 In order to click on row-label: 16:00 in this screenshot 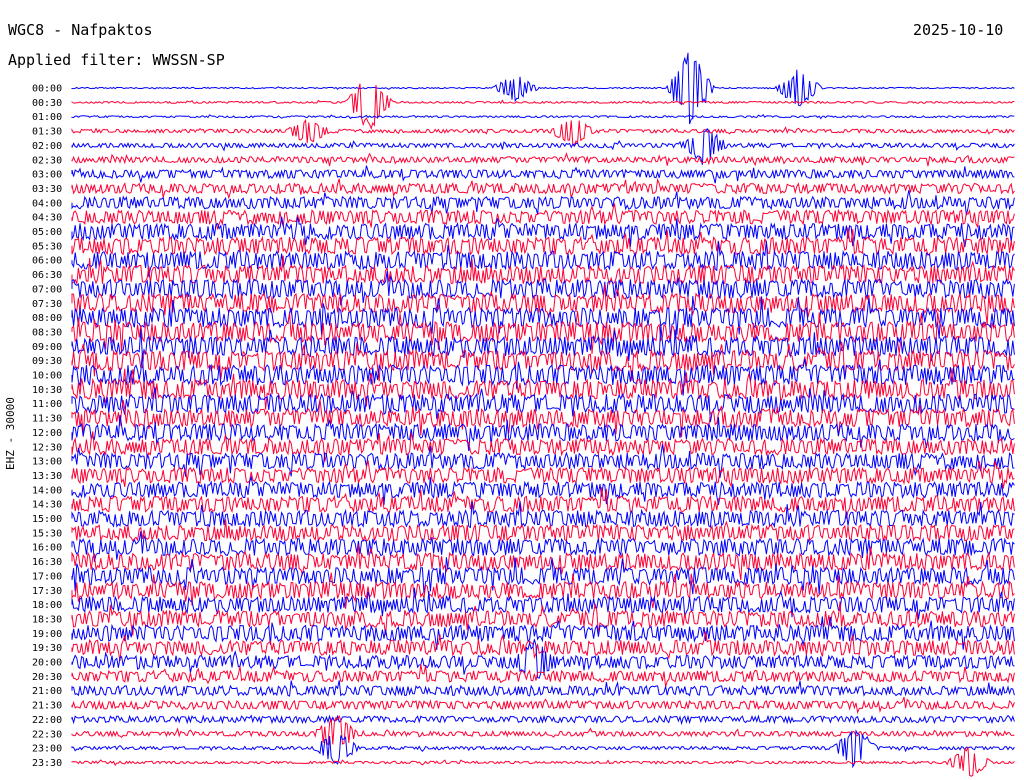, I will do `click(47, 548)`.